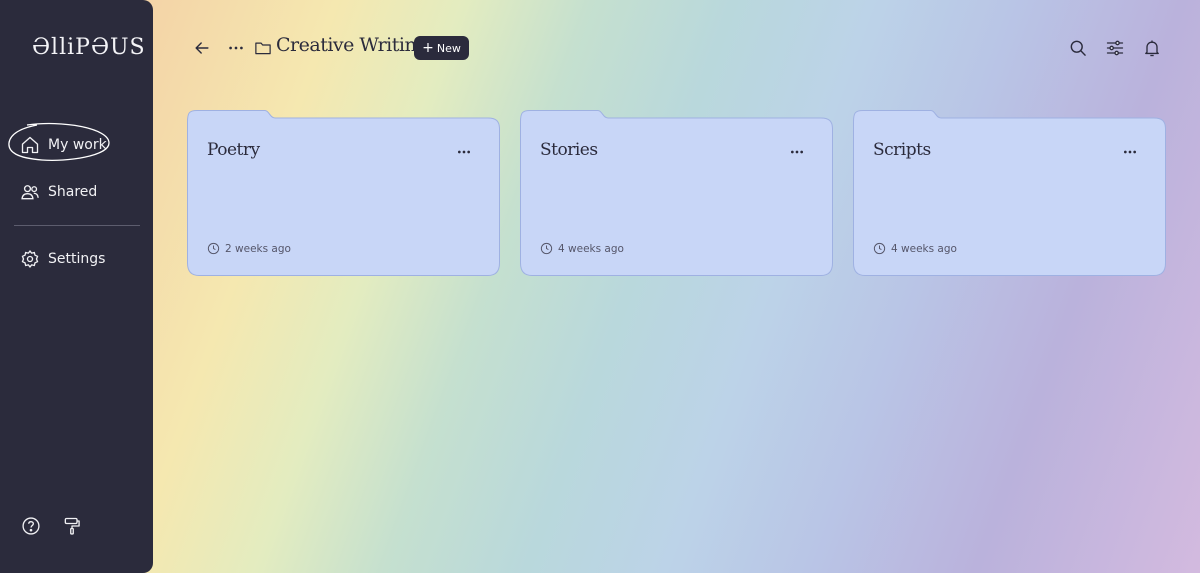 Image resolution: width=1200 pixels, height=573 pixels. What do you see at coordinates (569, 150) in the screenshot?
I see `folder-title: Stories` at bounding box center [569, 150].